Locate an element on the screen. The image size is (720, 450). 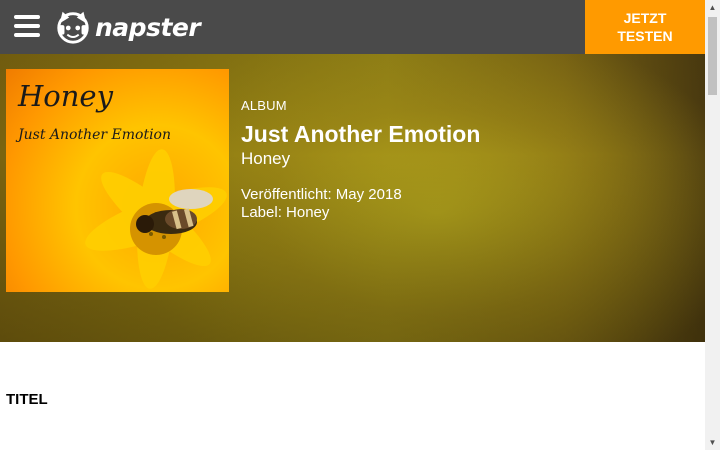
brand-name: napster is located at coordinates (148, 27).